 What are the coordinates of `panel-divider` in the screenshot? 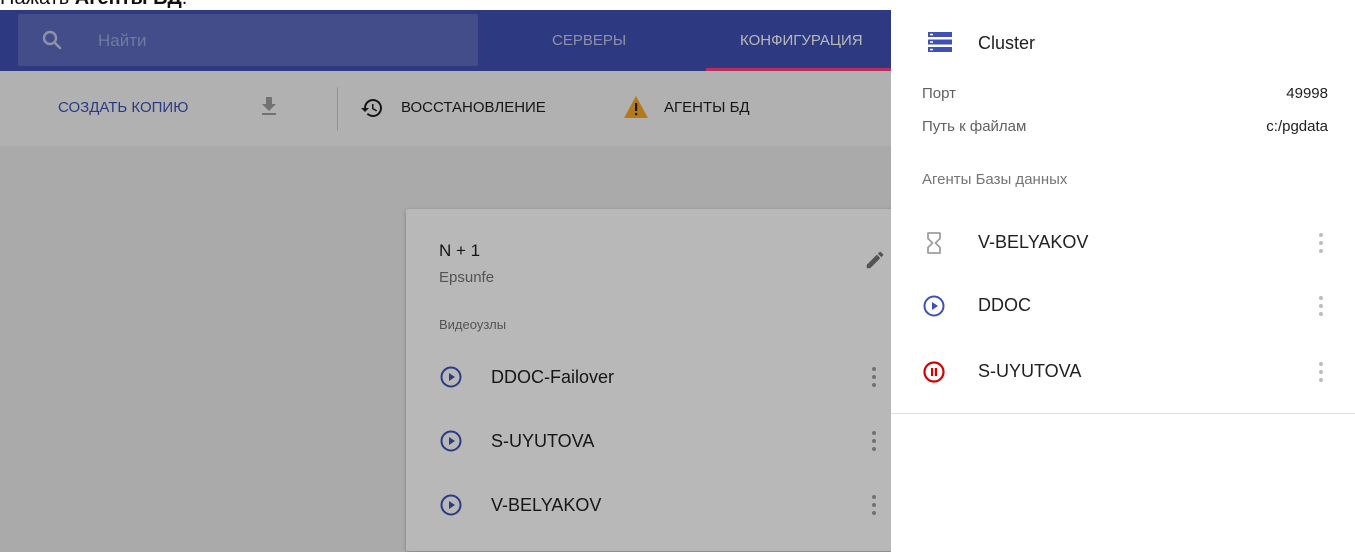 It's located at (1123, 413).